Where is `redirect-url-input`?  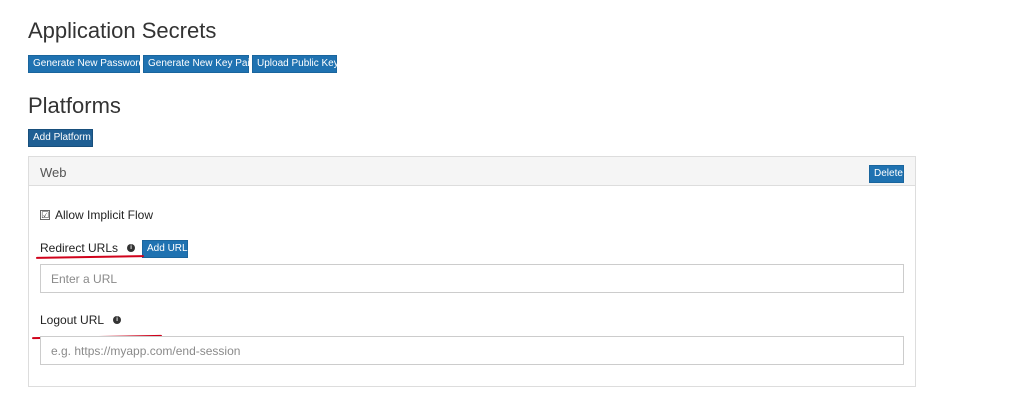 redirect-url-input is located at coordinates (472, 278).